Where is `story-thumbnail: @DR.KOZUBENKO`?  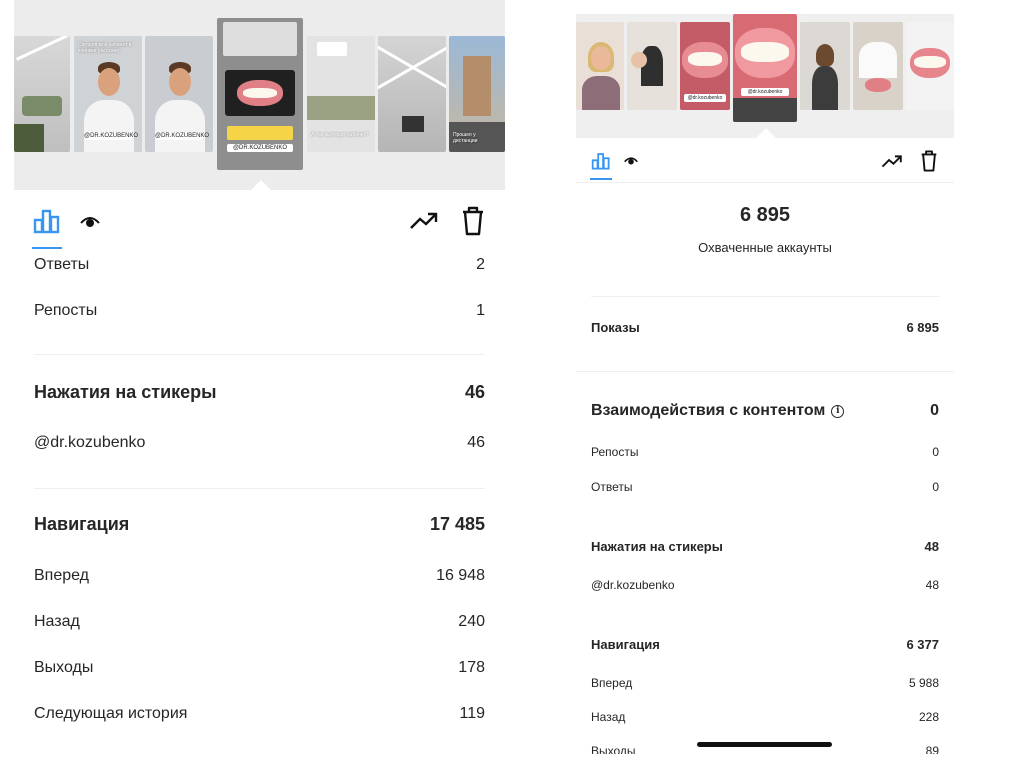
story-thumbnail: @DR.KOZUBENKO is located at coordinates (179, 94).